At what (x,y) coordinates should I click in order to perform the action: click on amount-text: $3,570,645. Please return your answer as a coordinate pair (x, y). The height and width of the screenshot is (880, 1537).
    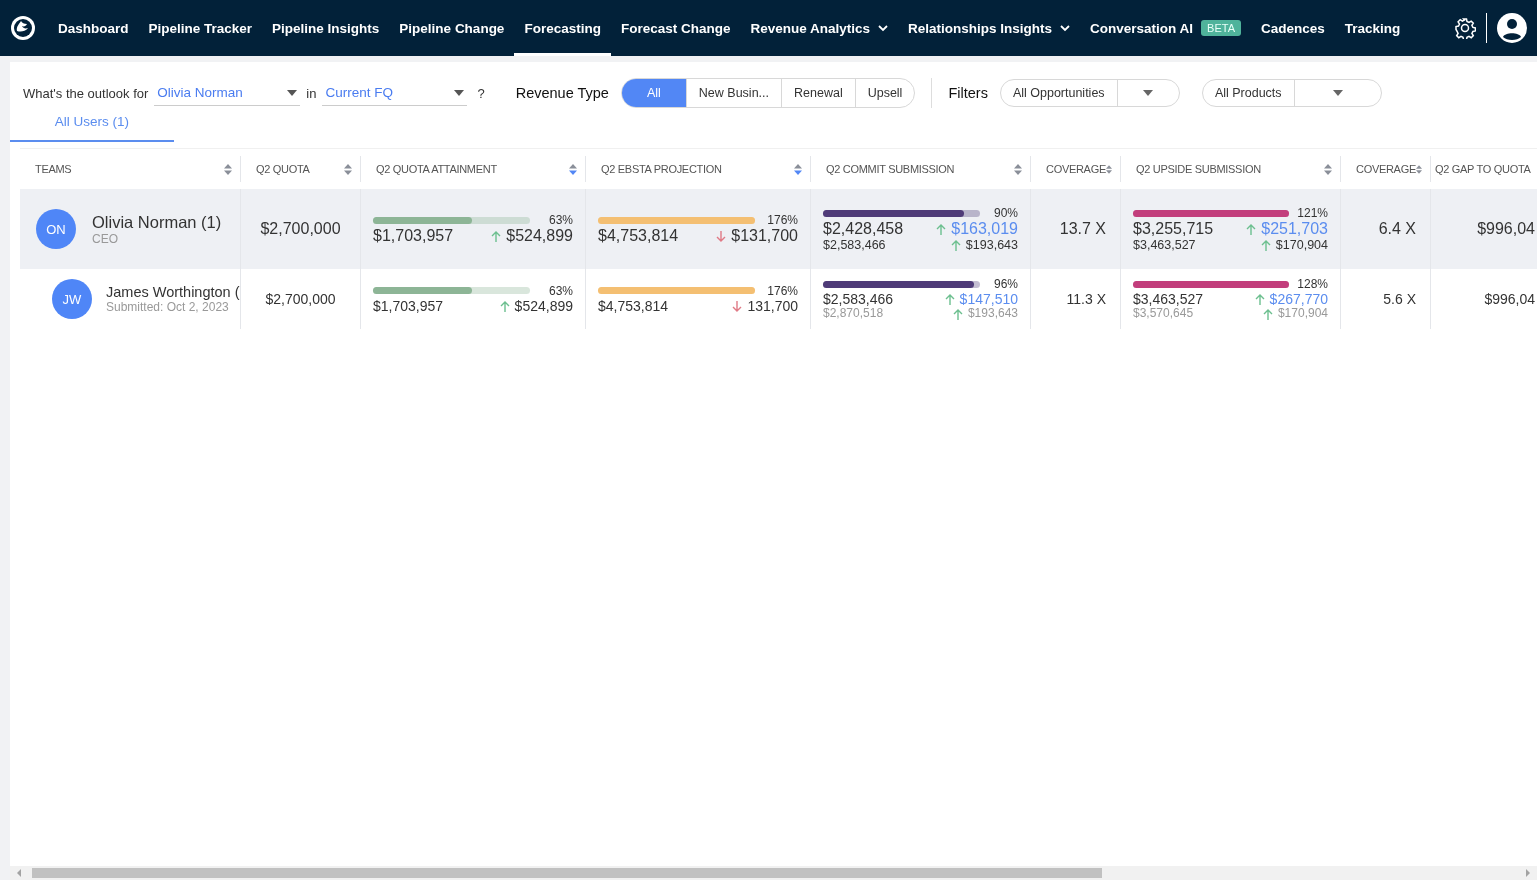
    Looking at the image, I should click on (1163, 314).